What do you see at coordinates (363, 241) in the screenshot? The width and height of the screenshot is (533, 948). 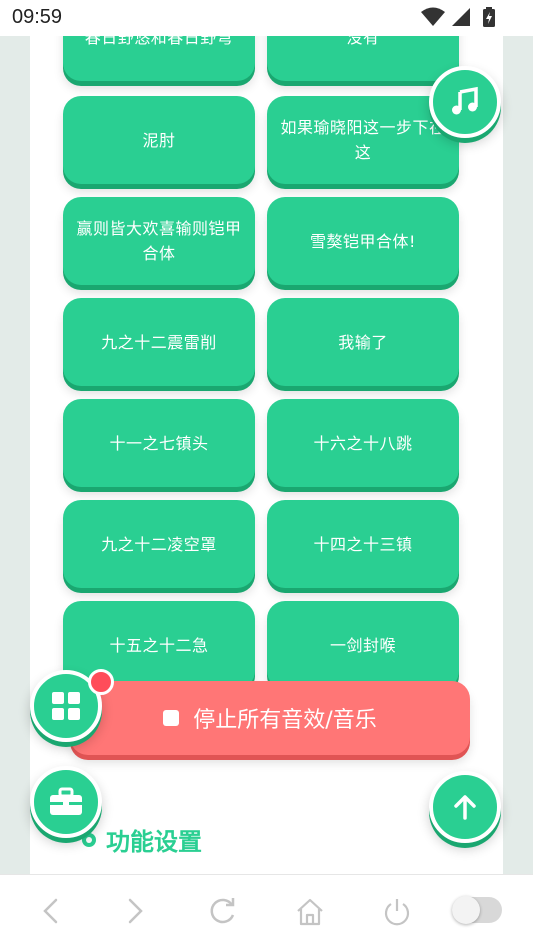 I see `sound-button: 雪獒铠甲合体!` at bounding box center [363, 241].